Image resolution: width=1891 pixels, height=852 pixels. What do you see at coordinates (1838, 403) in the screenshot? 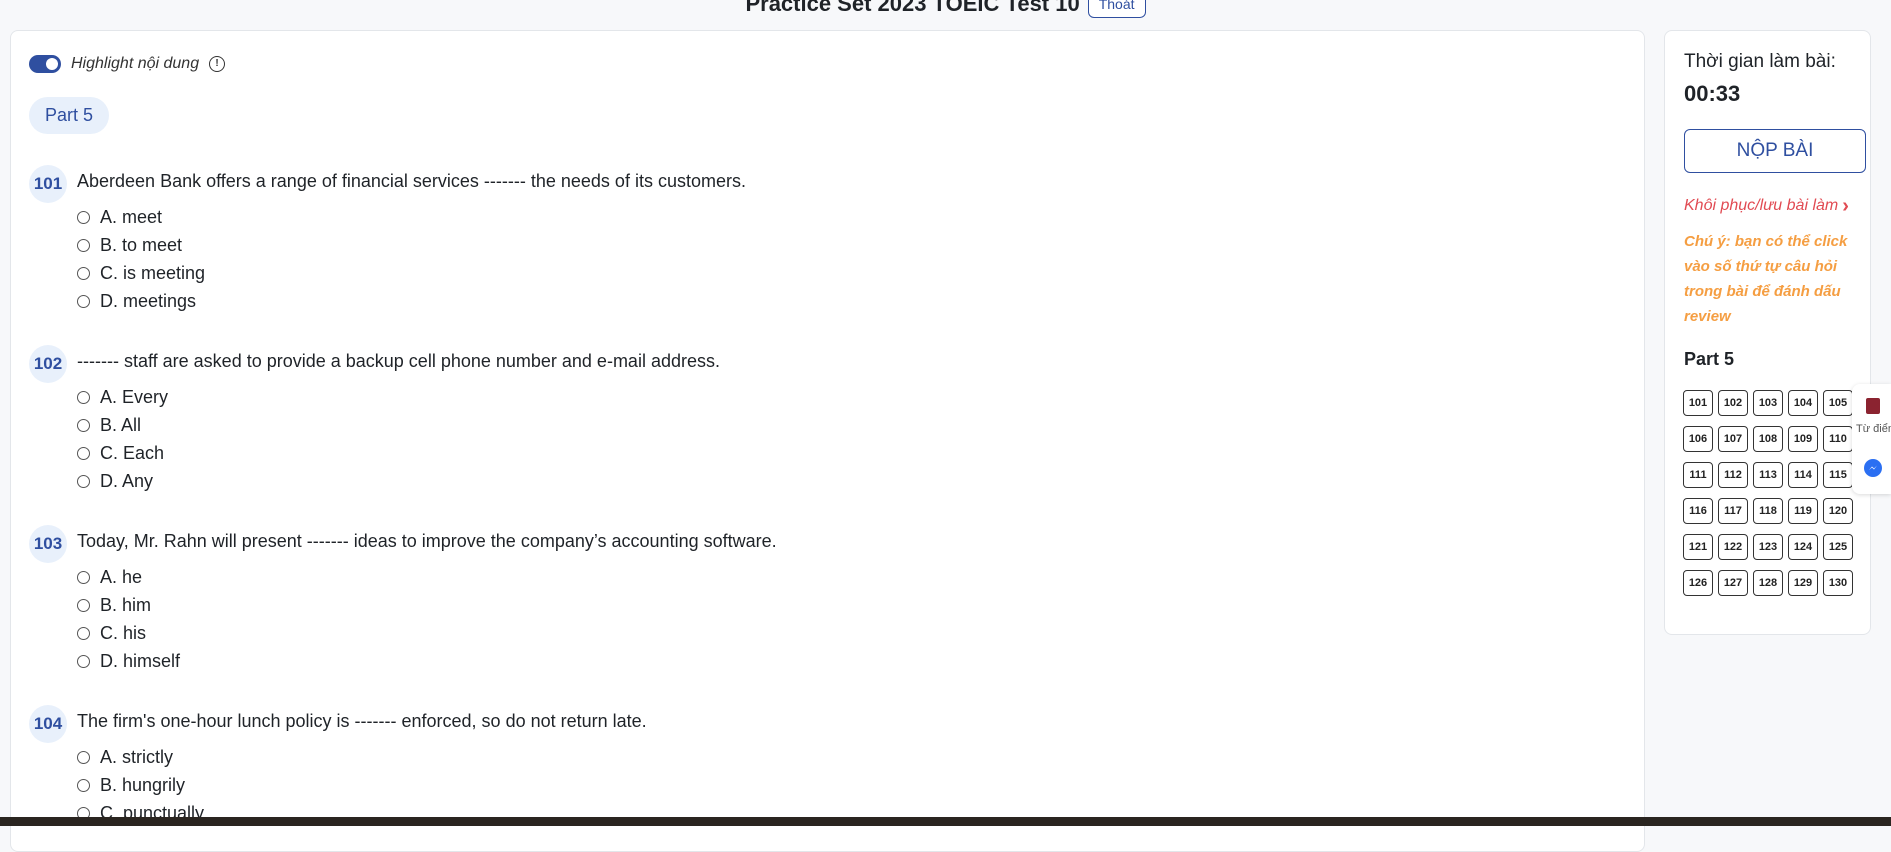
I see `question-nav-button: 105` at bounding box center [1838, 403].